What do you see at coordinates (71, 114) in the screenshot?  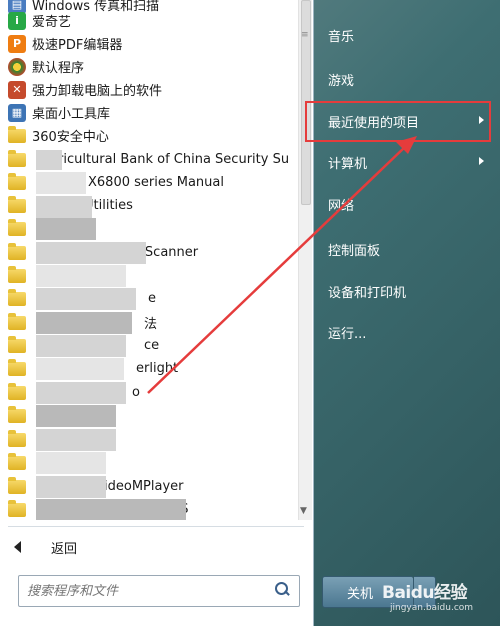 I see `program-label: 桌面小工具库` at bounding box center [71, 114].